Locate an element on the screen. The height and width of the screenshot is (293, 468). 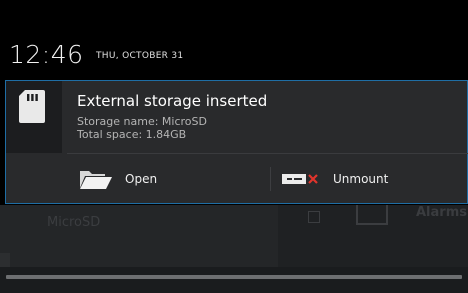
clock: 12:46 is located at coordinates (46, 55).